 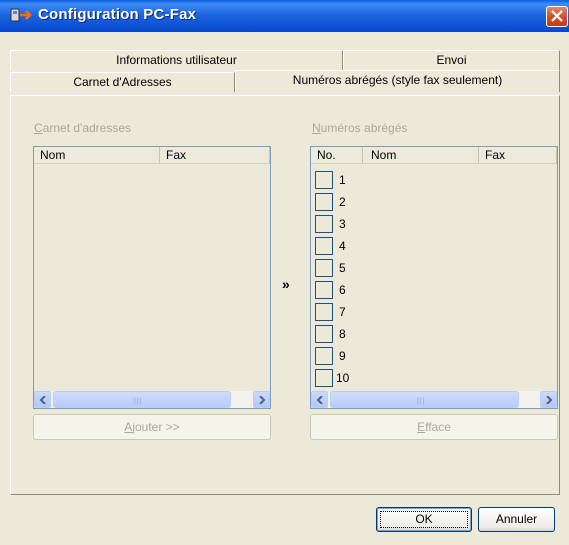 What do you see at coordinates (337, 155) in the screenshot?
I see `column-header-no: No.` at bounding box center [337, 155].